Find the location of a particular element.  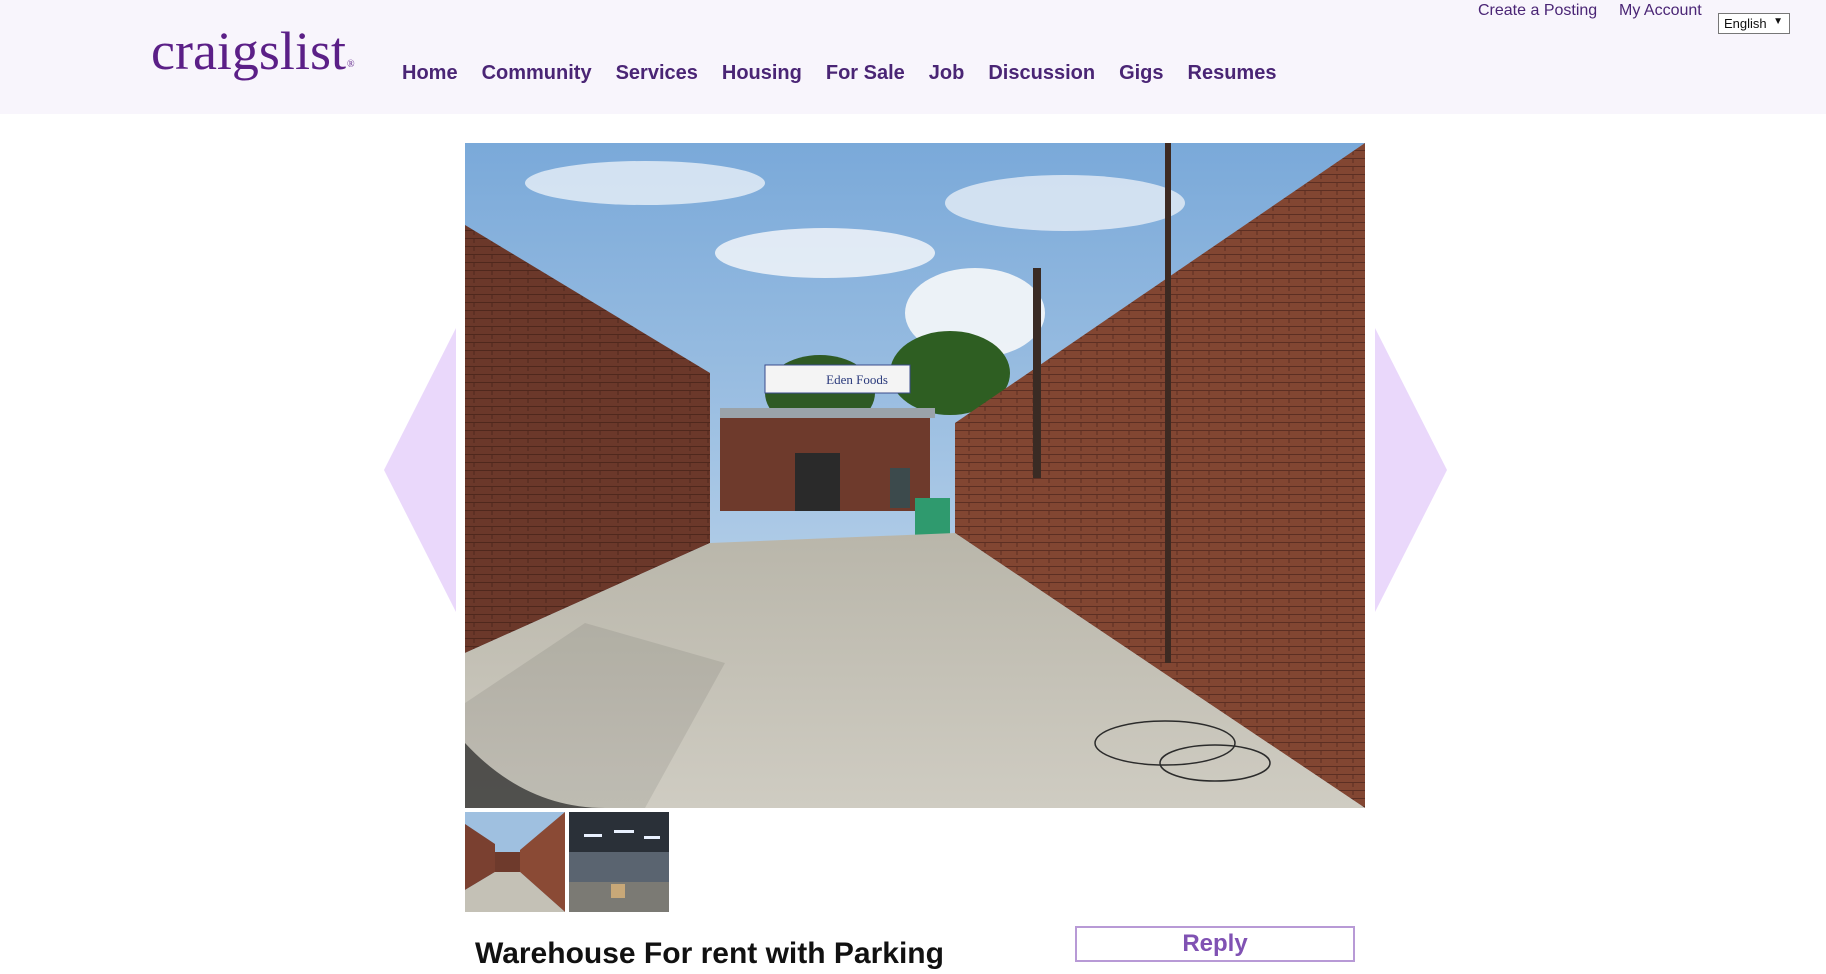

chevron-down-icon: ▼ is located at coordinates (1778, 21).